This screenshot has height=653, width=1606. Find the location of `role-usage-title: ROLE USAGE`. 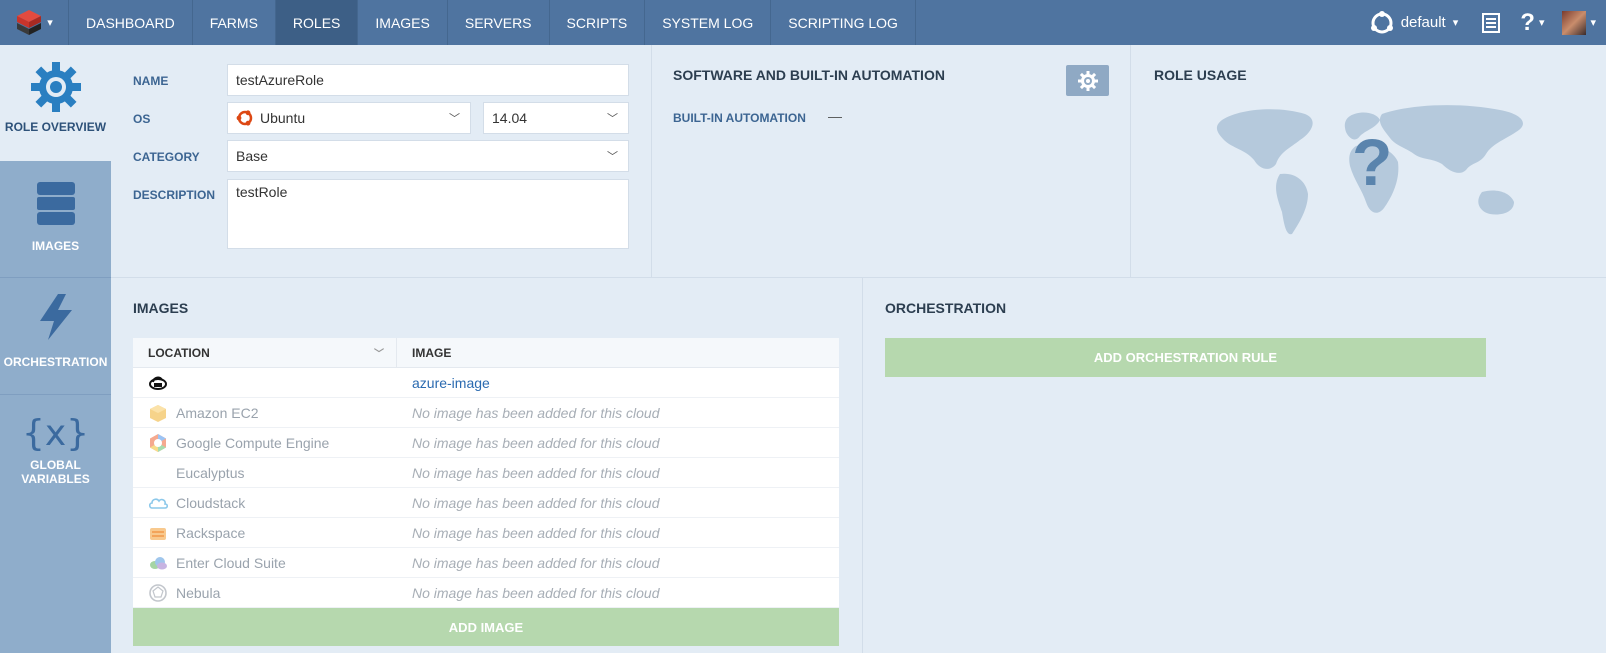

role-usage-title: ROLE USAGE is located at coordinates (1200, 75).